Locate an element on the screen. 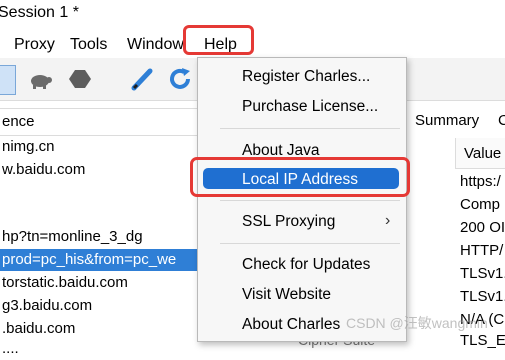 This screenshot has width=505, height=360. list-item-label: .baidu.com is located at coordinates (39, 328).